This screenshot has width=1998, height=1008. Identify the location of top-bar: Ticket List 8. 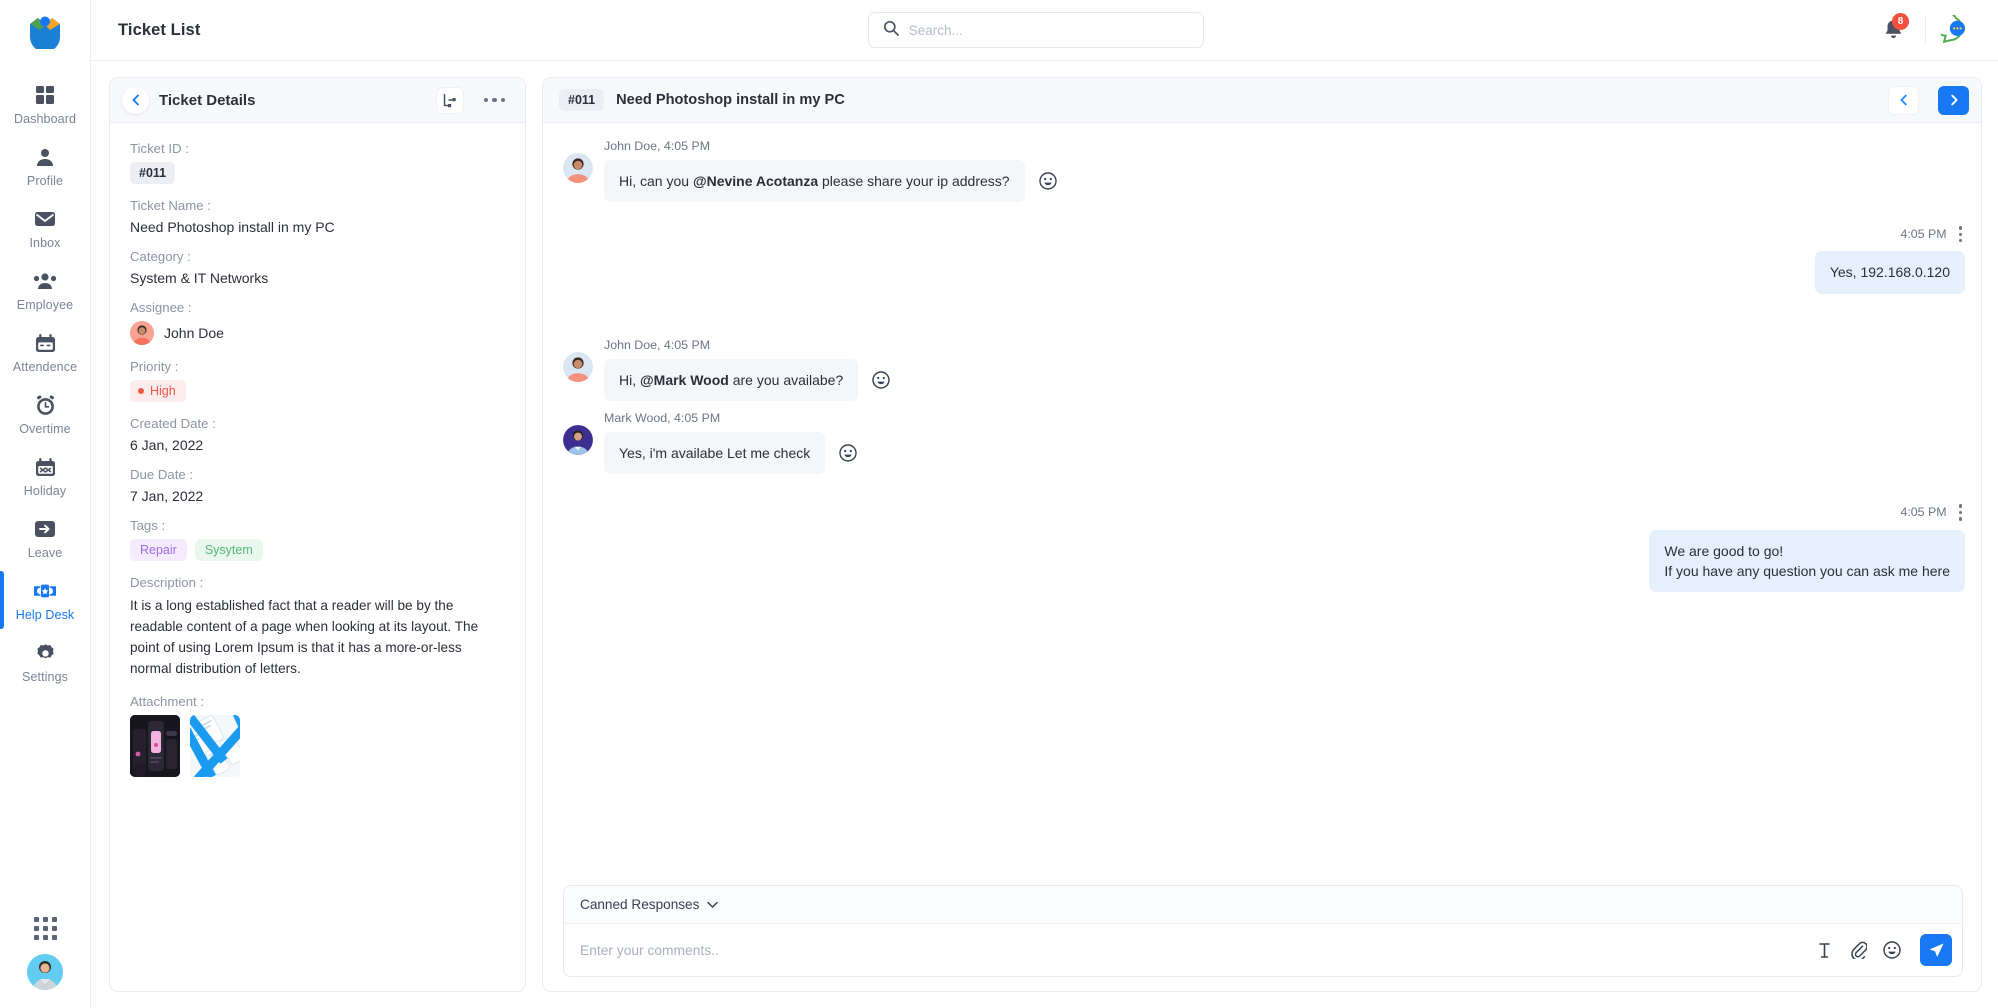
(1044, 30).